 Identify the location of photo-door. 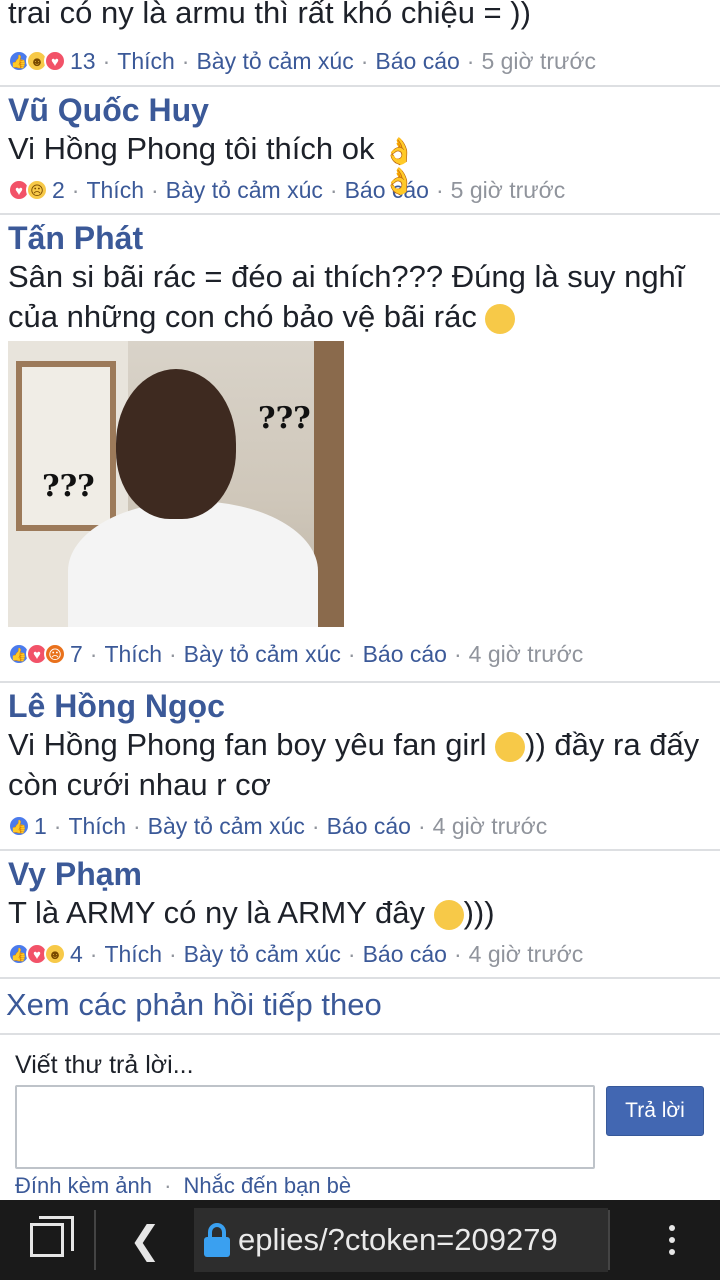
(329, 484).